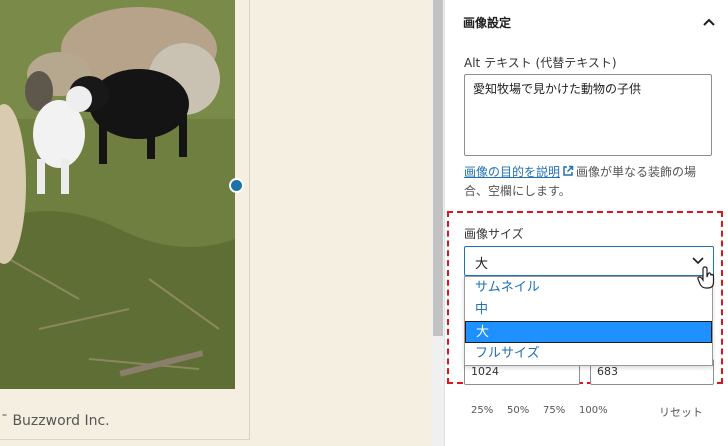 The height and width of the screenshot is (446, 728). Describe the element at coordinates (588, 354) in the screenshot. I see `size-option-full: フルサイズ` at that location.